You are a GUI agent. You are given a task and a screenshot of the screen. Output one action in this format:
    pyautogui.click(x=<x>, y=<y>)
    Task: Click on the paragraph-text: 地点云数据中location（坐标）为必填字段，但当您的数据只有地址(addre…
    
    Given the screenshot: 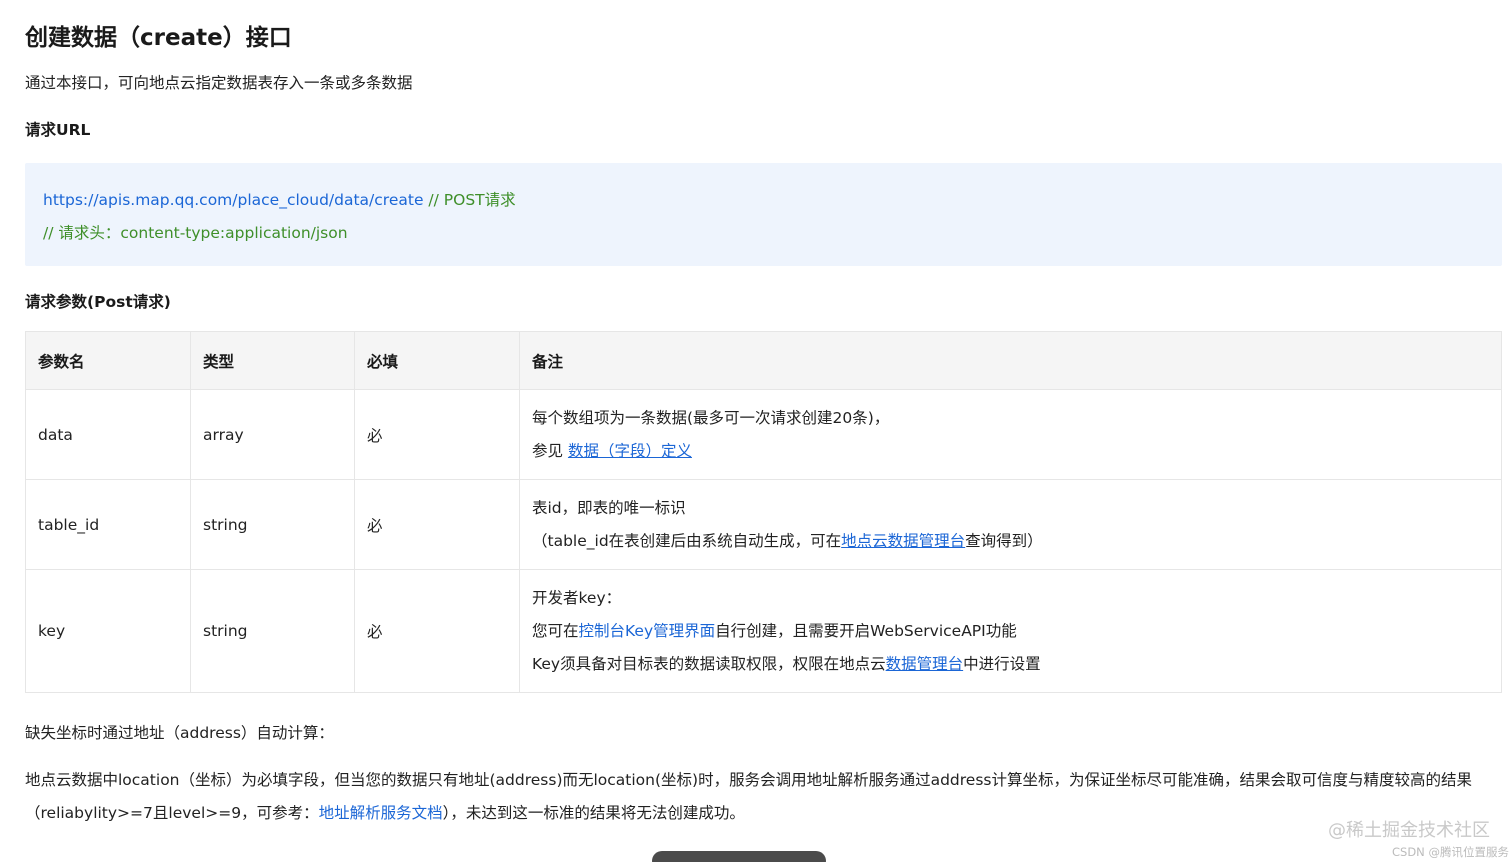 What is the action you would take?
    pyautogui.click(x=748, y=796)
    